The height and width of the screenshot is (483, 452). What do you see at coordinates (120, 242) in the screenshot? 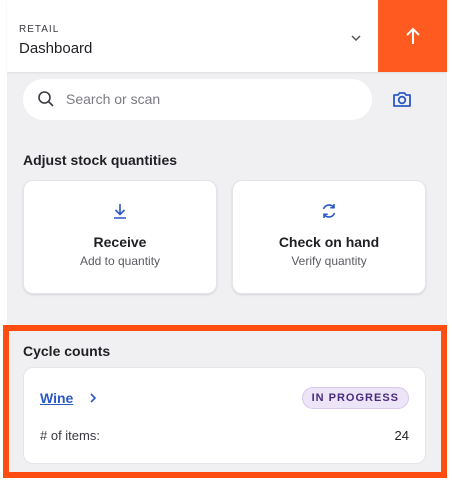
I see `receive-title: Receive` at bounding box center [120, 242].